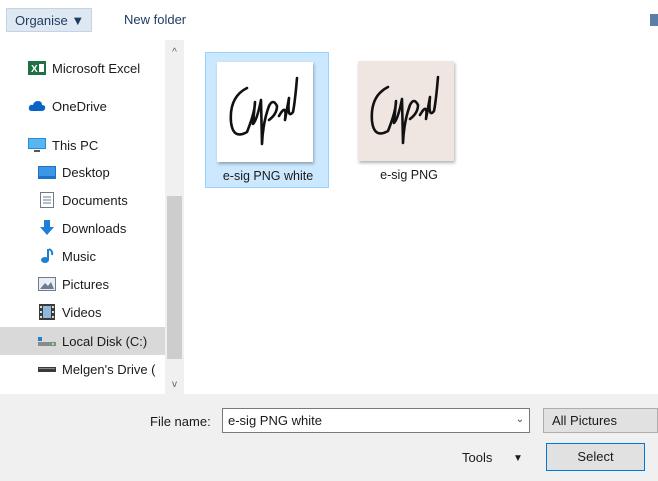  Describe the element at coordinates (96, 68) in the screenshot. I see `sidebar-item-label: Microsoft Excel` at that location.